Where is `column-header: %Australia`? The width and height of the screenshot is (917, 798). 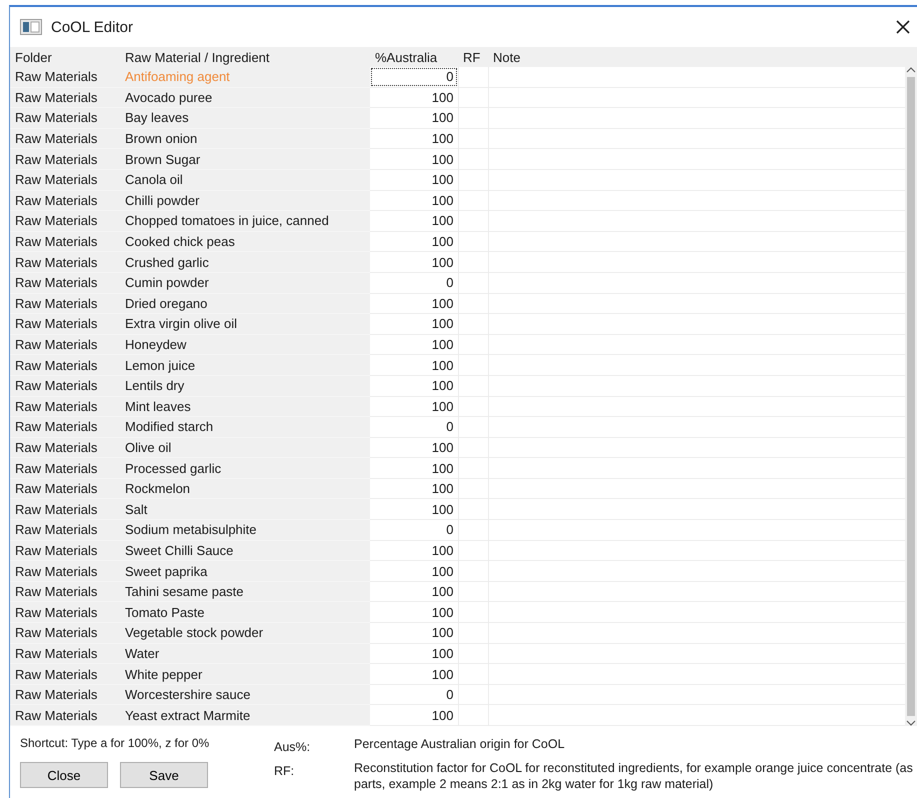
column-header: %Australia is located at coordinates (414, 57).